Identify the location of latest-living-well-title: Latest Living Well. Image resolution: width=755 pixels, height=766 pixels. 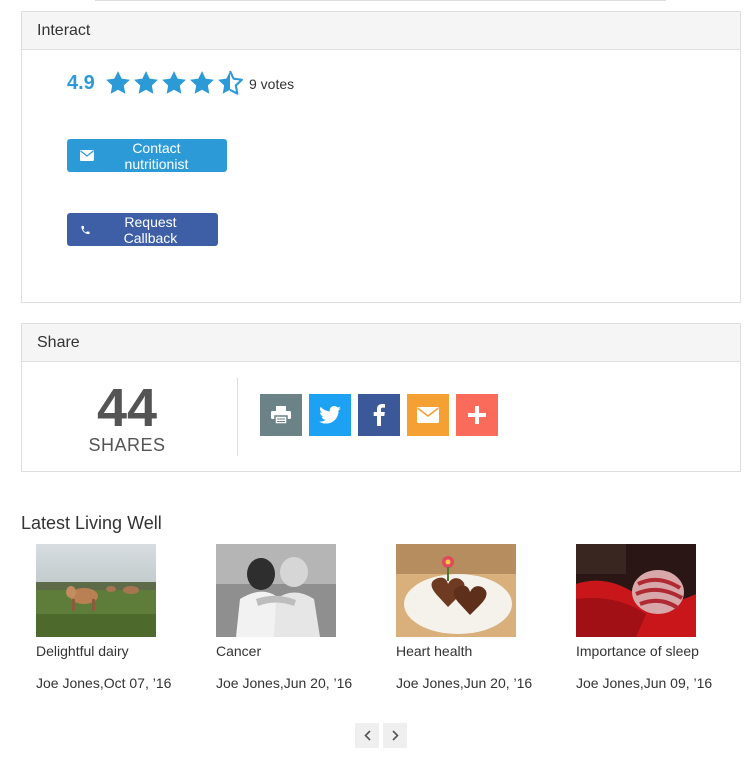
(91, 523).